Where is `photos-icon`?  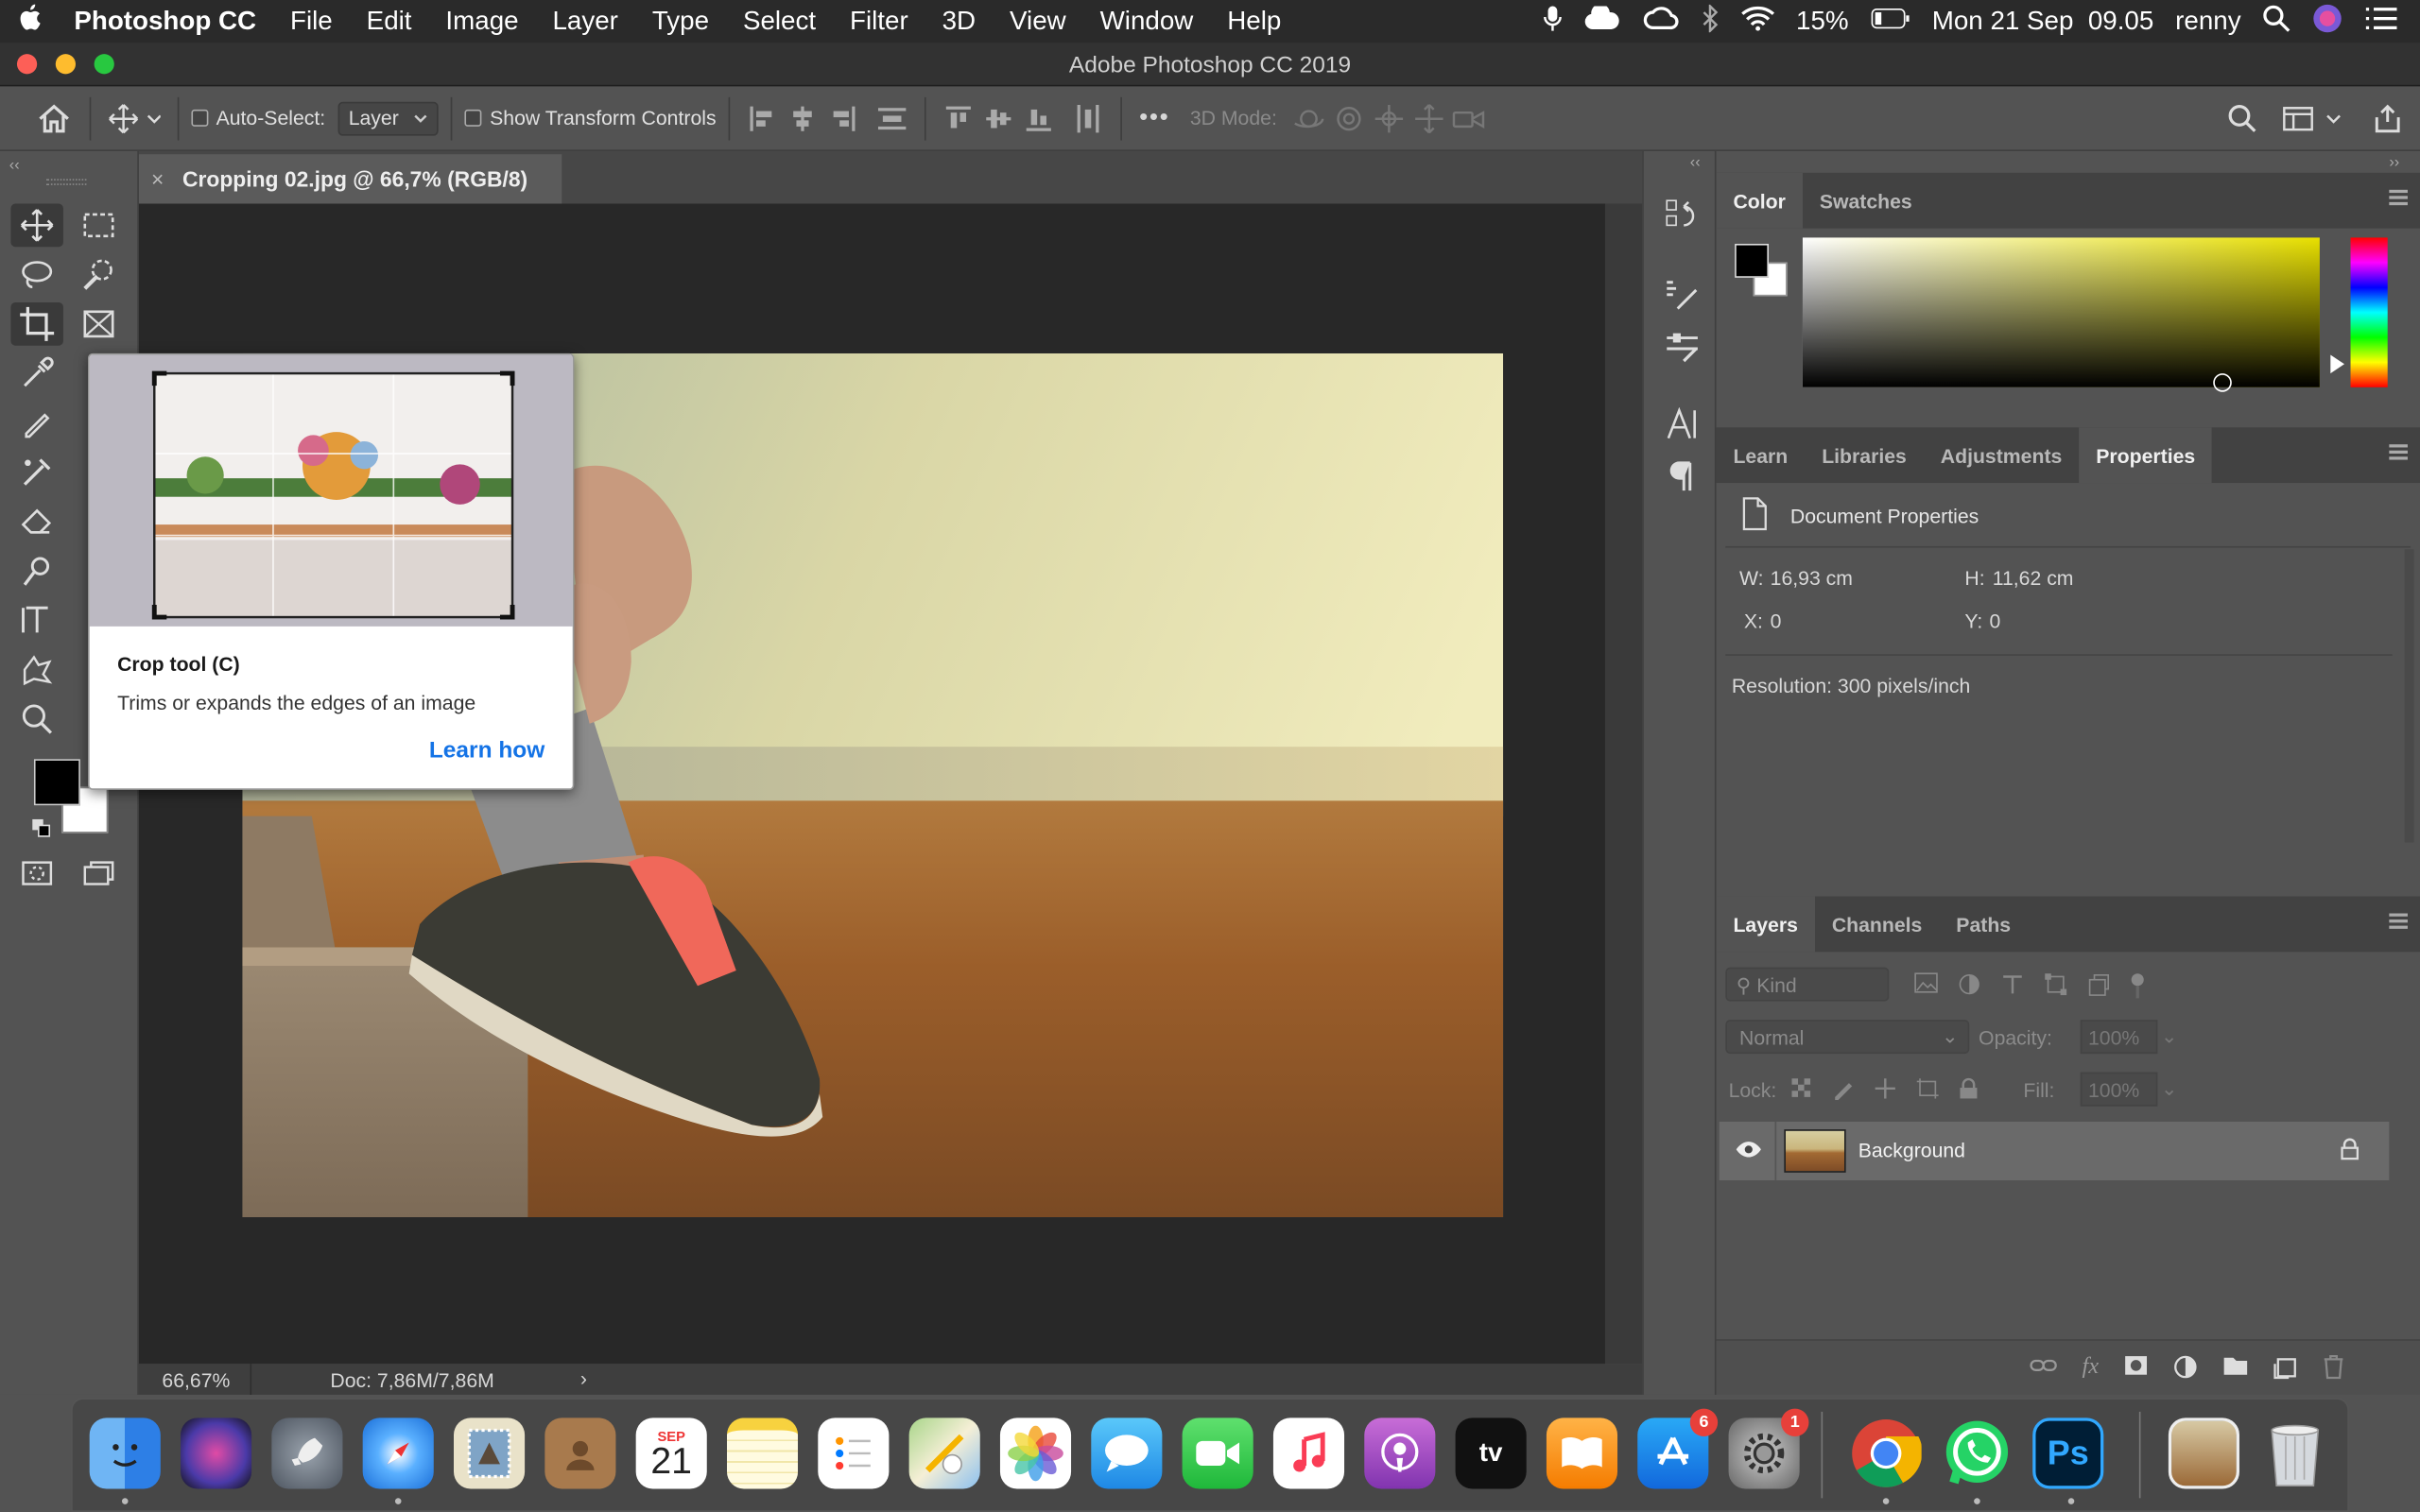 photos-icon is located at coordinates (1035, 1453).